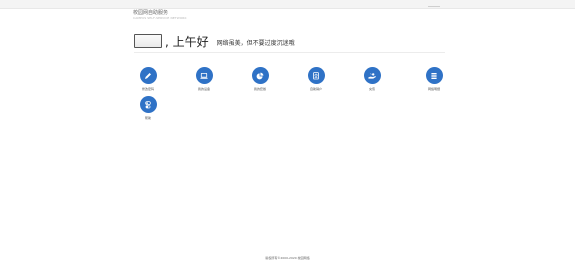  I want to click on top-bar-mark, so click(434, 6).